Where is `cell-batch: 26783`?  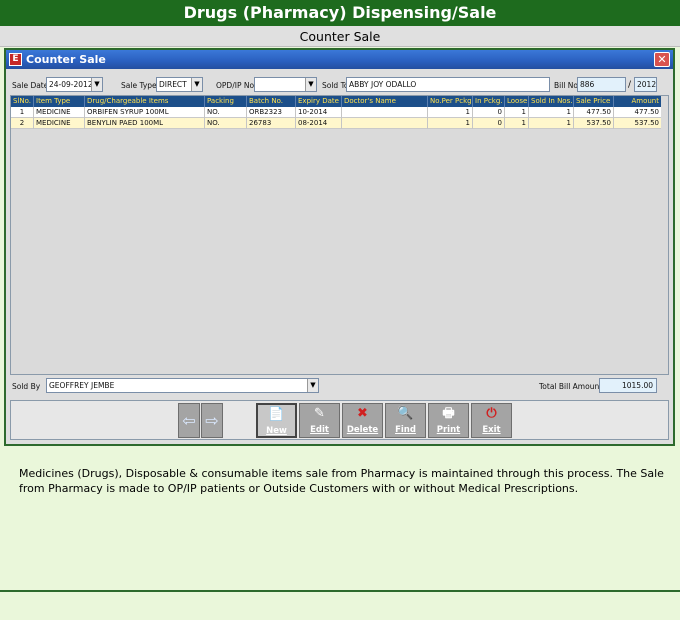 cell-batch: 26783 is located at coordinates (271, 123).